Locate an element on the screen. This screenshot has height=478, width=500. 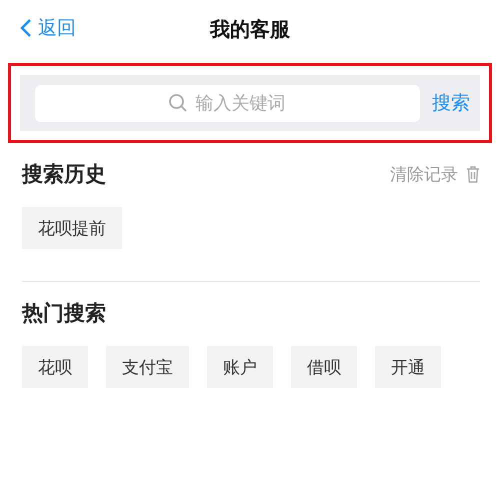
trash-icon is located at coordinates (473, 174).